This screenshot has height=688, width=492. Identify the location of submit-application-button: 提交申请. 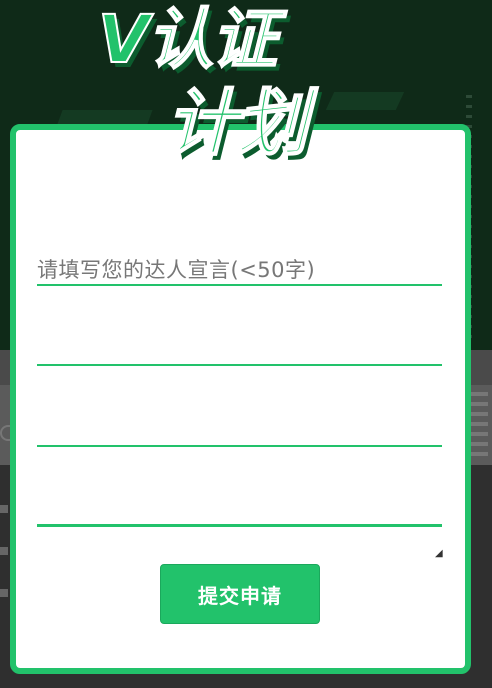
(240, 594).